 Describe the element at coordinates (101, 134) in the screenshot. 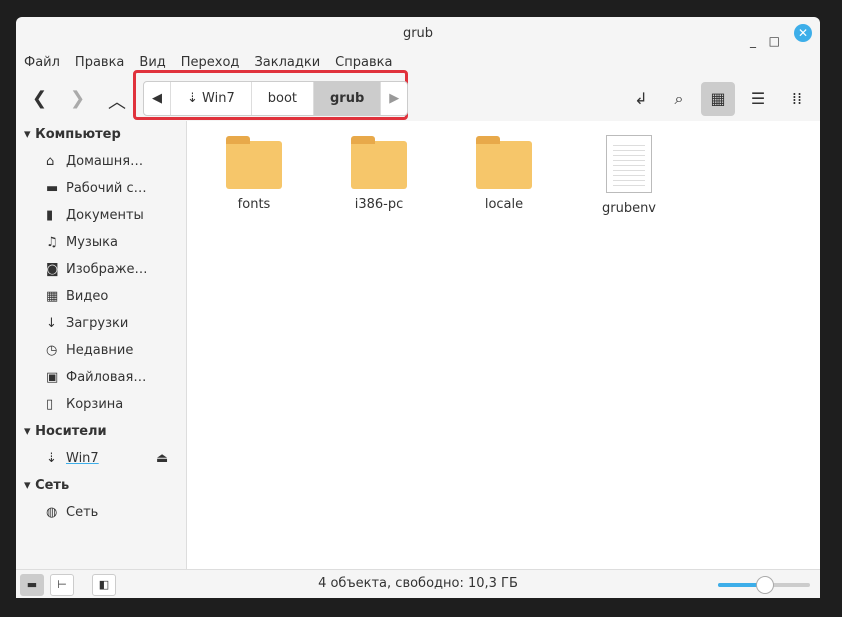

I see `sidebar-section-computer: ▾ Компьютер` at that location.